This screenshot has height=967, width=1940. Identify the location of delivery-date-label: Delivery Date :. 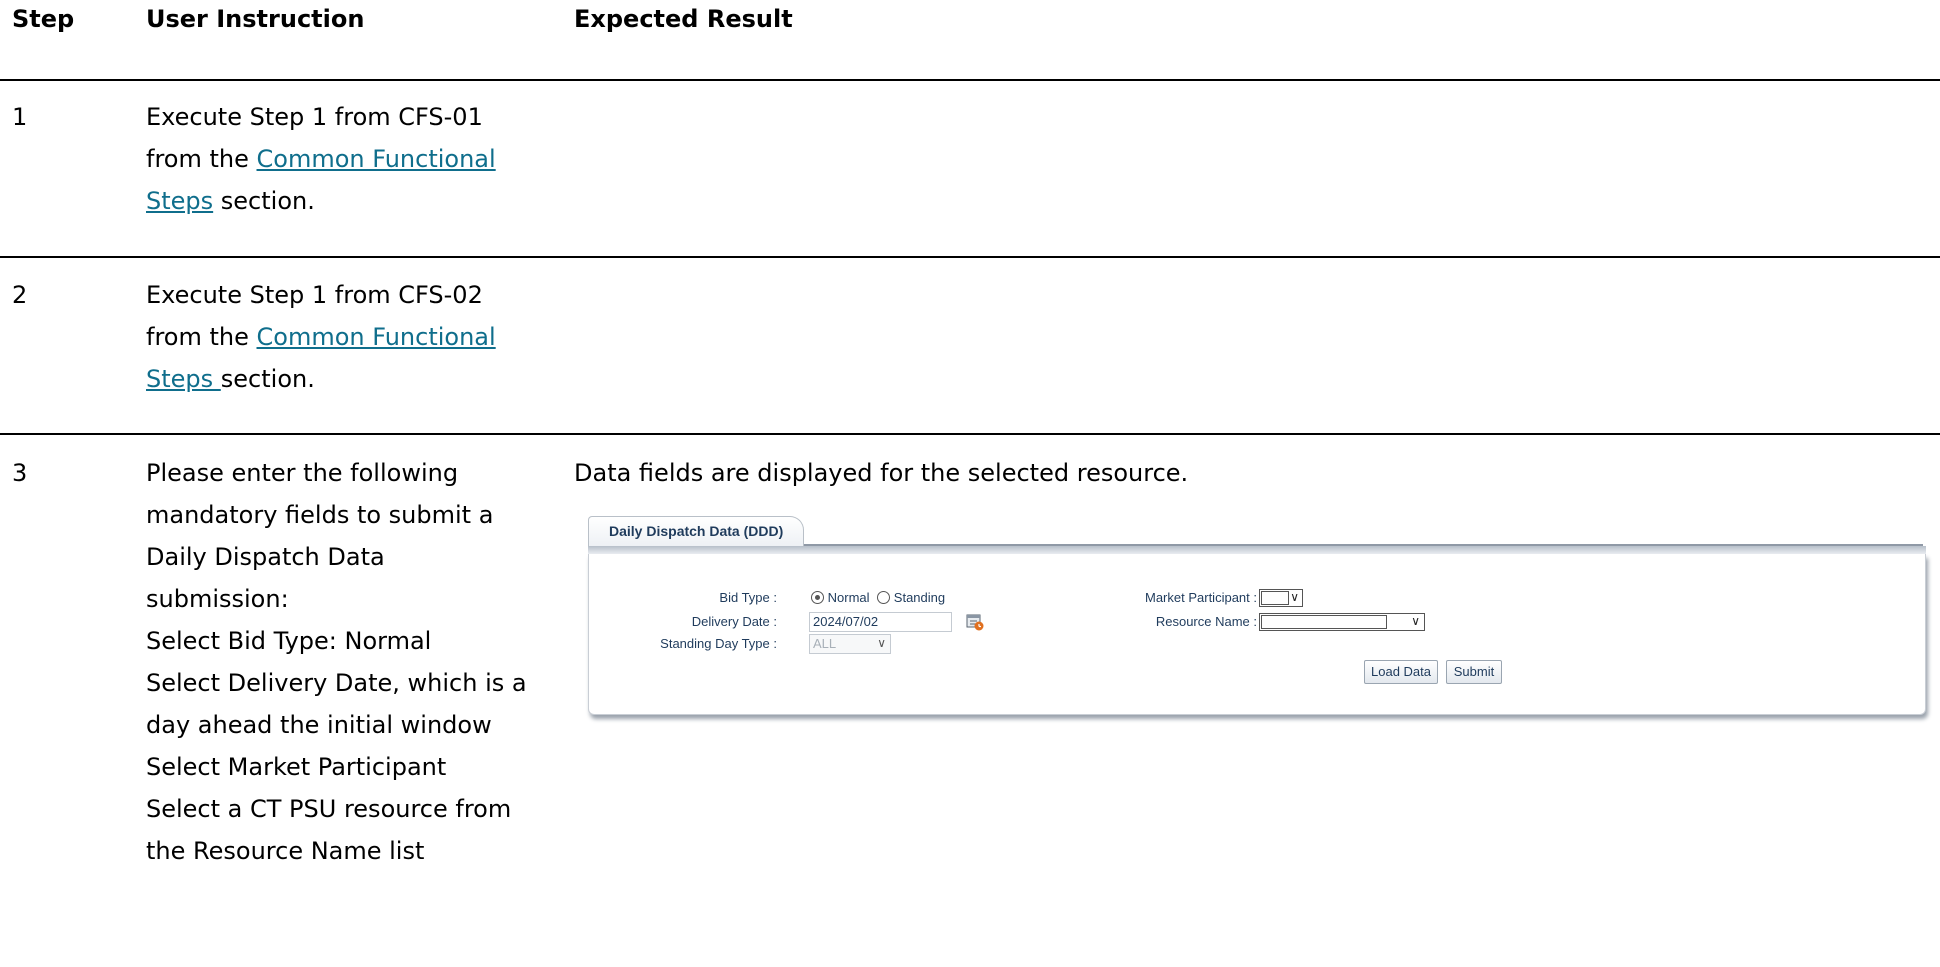
(734, 621).